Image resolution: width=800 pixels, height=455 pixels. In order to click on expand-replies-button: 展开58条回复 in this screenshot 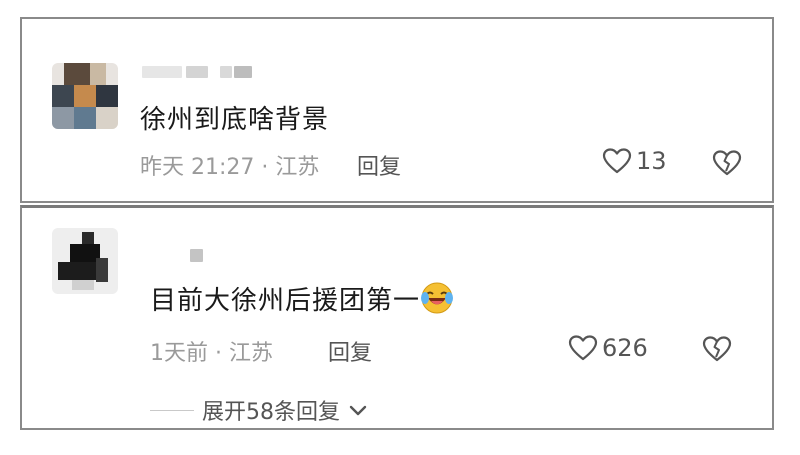, I will do `click(259, 410)`.